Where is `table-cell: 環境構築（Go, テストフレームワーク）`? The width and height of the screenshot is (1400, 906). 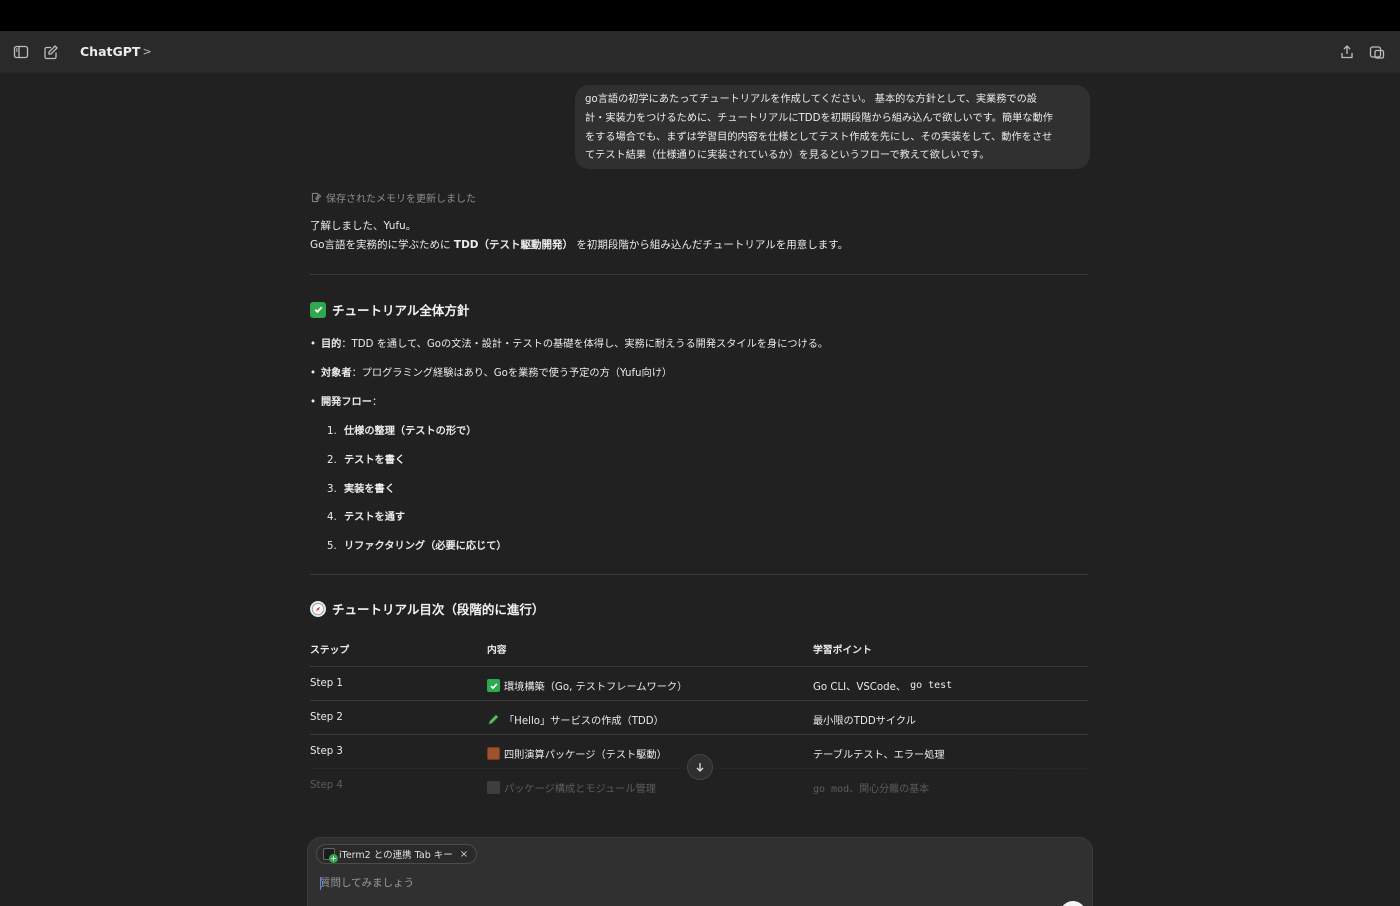 table-cell: 環境構築（Go, テストフレームワーク） is located at coordinates (587, 685).